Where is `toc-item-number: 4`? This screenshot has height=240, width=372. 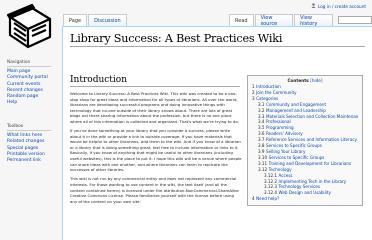
toc-item-number: 4 is located at coordinates (253, 199).